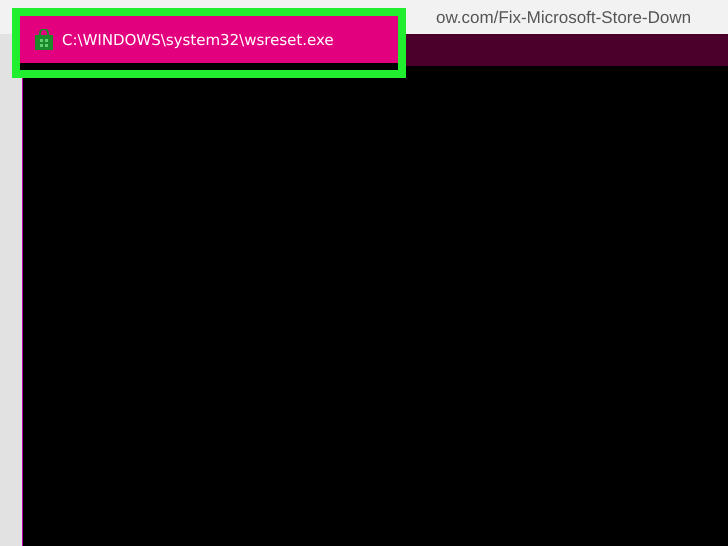  I want to click on window-title: C:\WINDOWS\system32\wsreset.exe, so click(198, 39).